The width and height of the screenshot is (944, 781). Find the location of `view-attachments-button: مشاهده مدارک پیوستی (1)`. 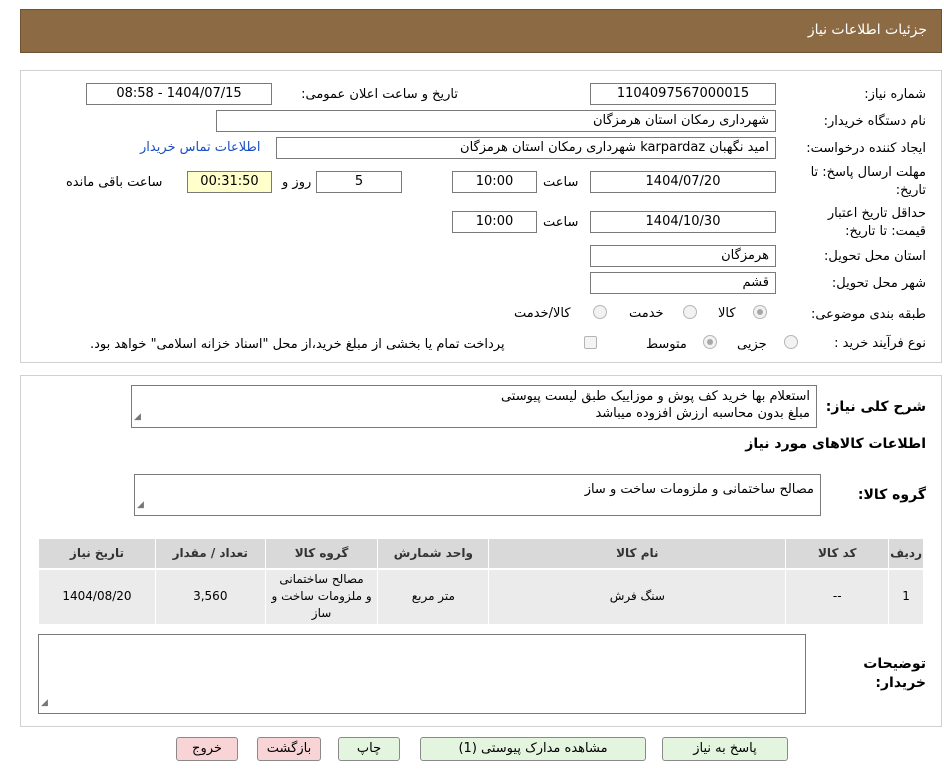

view-attachments-button: مشاهده مدارک پیوستی (1) is located at coordinates (533, 749).